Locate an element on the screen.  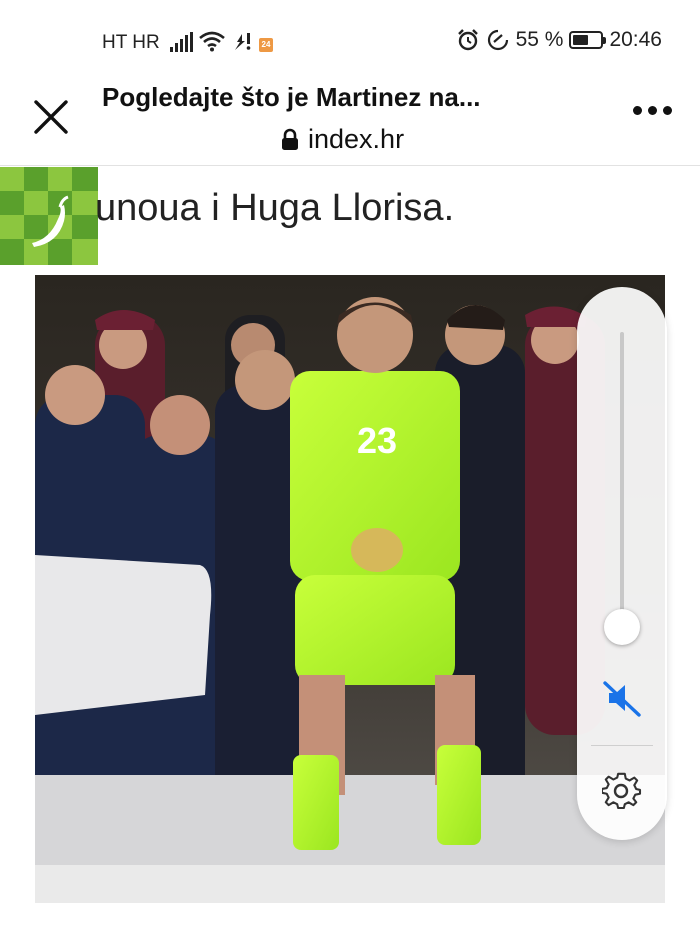
volume-slider-track is located at coordinates (622, 487).